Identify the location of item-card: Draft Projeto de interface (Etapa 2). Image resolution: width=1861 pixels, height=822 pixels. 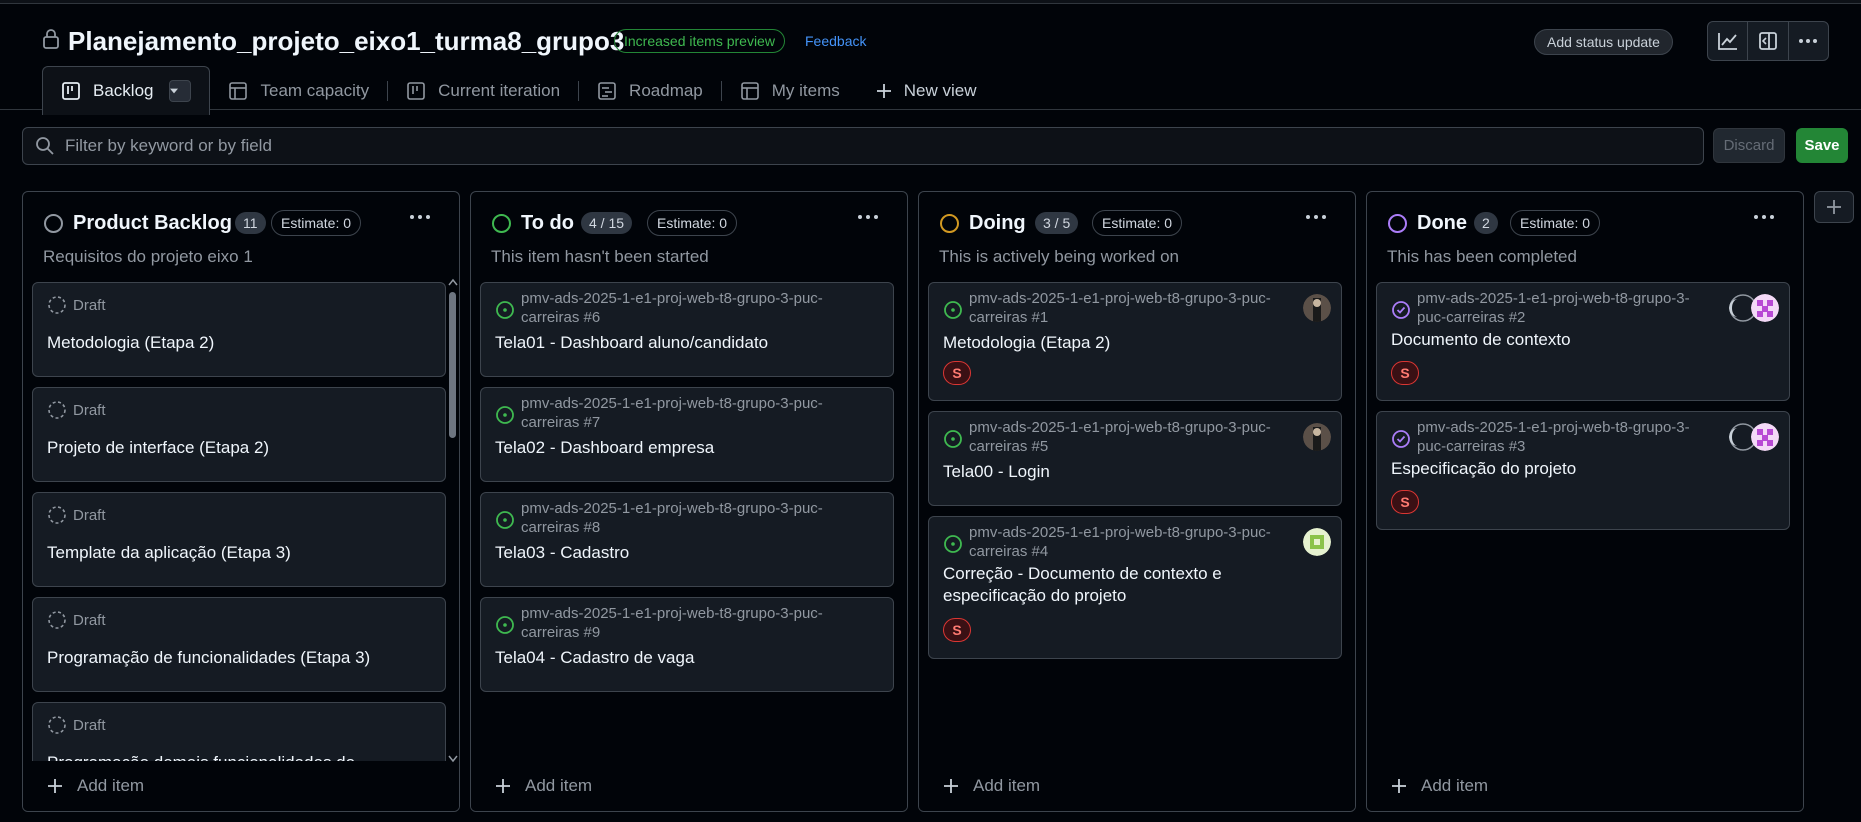
(239, 434).